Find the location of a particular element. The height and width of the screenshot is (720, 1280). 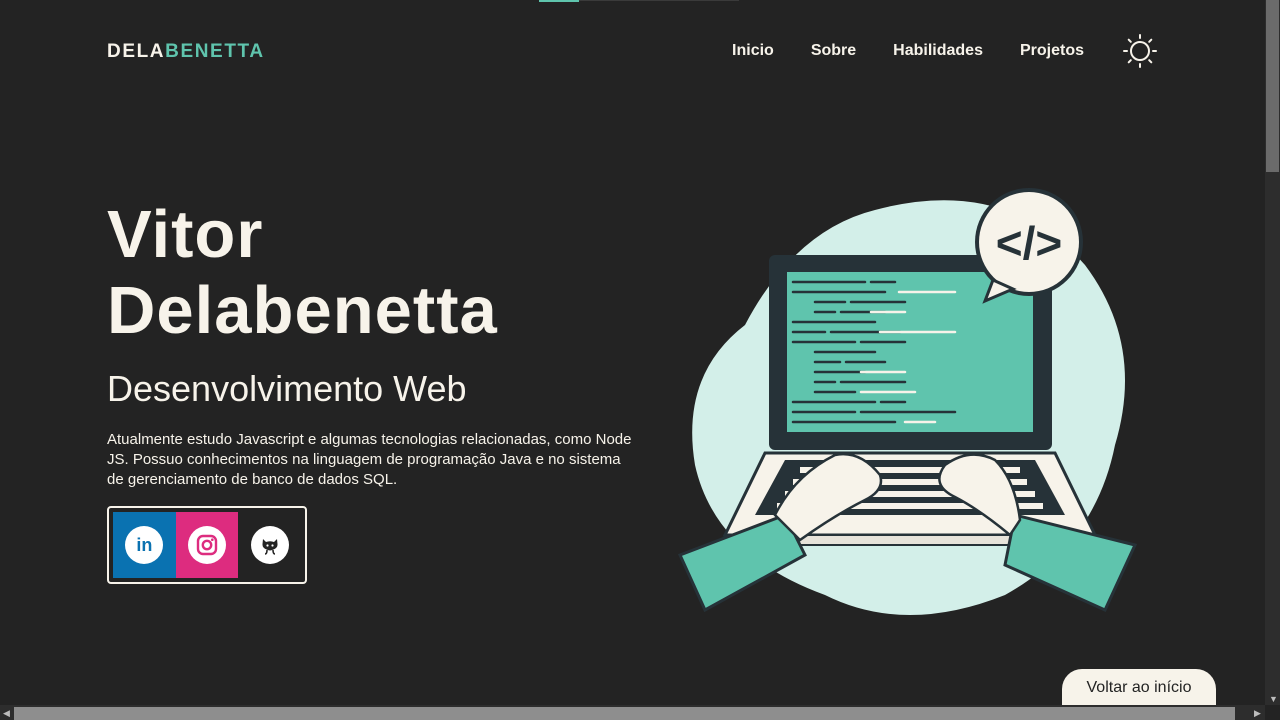

hero-name: Vitor Delabenetta is located at coordinates (302, 273).